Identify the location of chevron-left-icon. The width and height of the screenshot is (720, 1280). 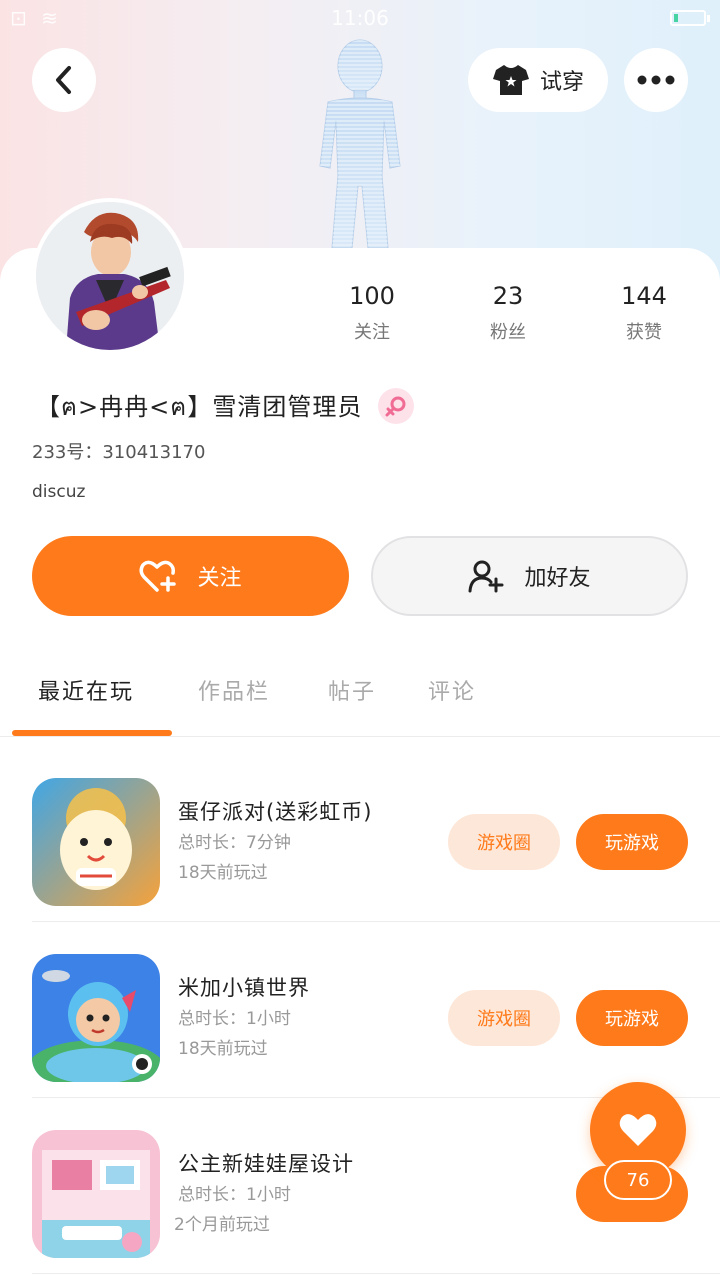
(63, 80).